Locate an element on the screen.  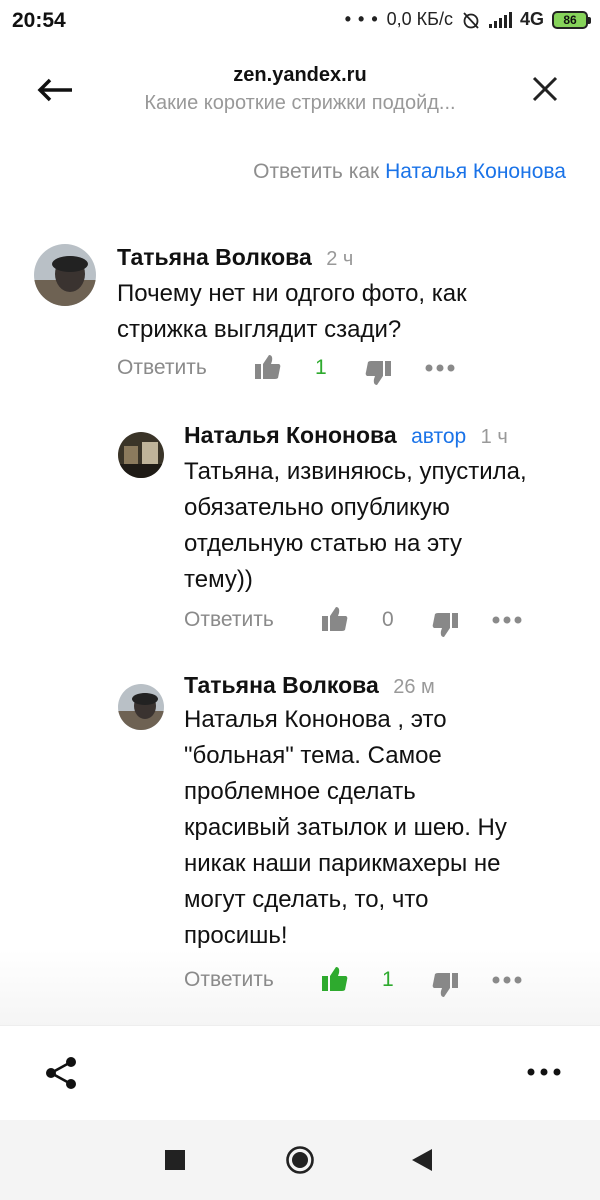
author-badge: автор is located at coordinates (439, 436).